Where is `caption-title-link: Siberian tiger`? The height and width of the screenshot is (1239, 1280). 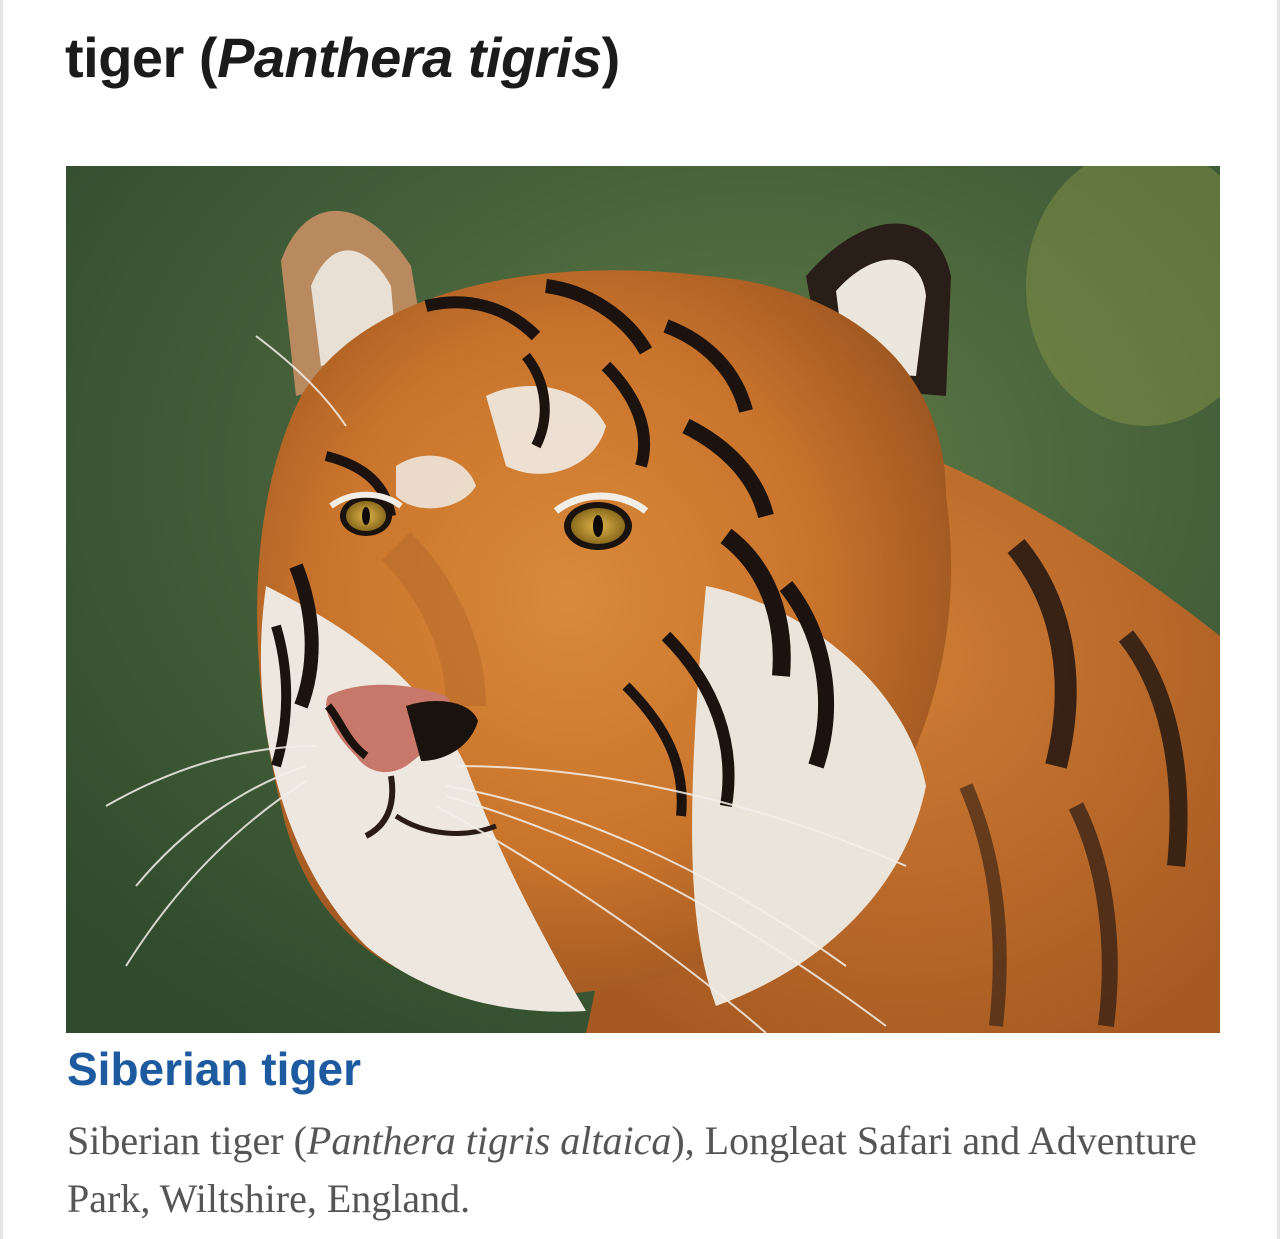
caption-title-link: Siberian tiger is located at coordinates (214, 1069).